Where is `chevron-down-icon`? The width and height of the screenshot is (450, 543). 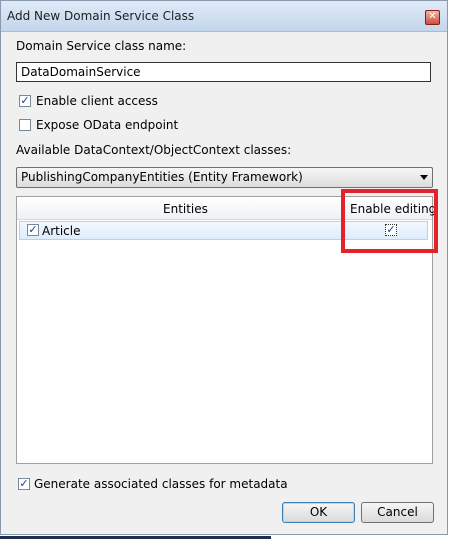
chevron-down-icon is located at coordinates (424, 177).